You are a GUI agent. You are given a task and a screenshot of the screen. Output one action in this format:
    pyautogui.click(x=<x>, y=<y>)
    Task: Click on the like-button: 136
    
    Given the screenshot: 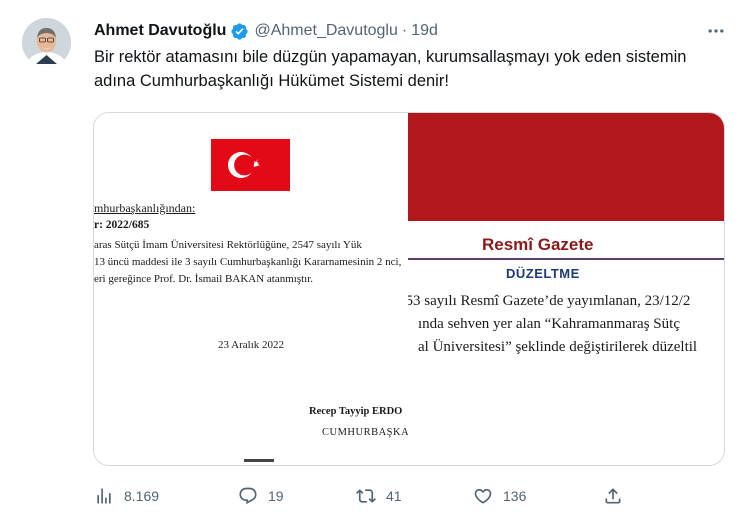 What is the action you would take?
    pyautogui.click(x=499, y=496)
    